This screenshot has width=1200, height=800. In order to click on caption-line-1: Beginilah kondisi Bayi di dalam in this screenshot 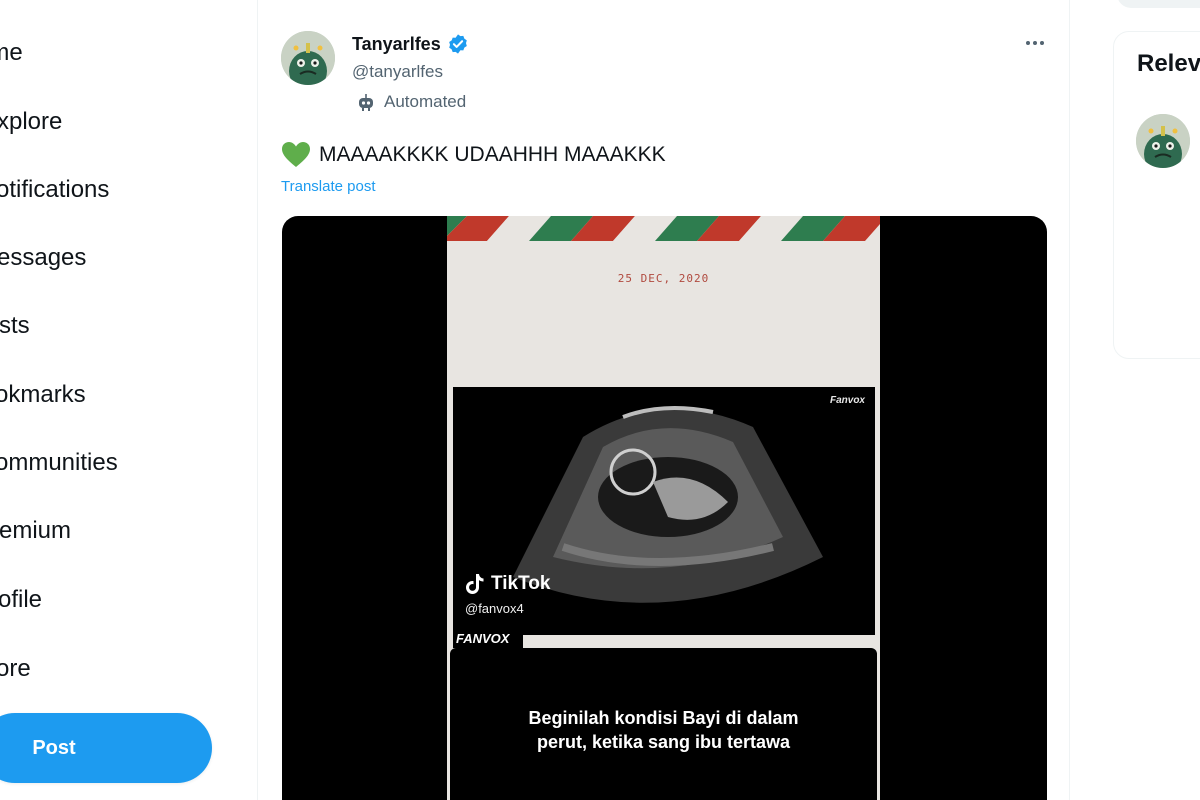, I will do `click(663, 718)`.